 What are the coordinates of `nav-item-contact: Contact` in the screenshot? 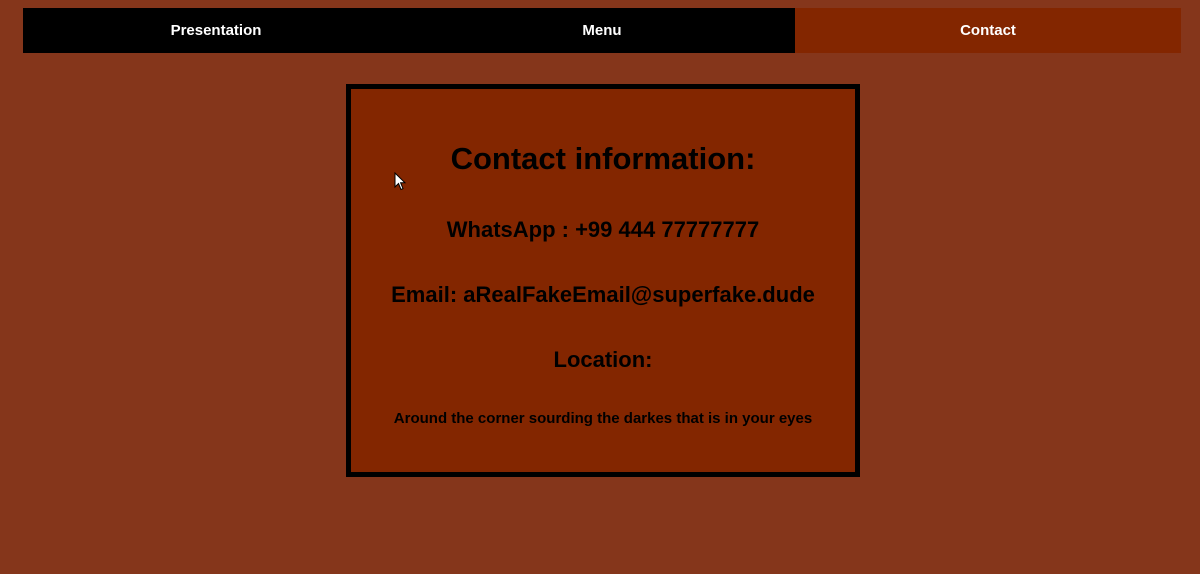 It's located at (988, 30).